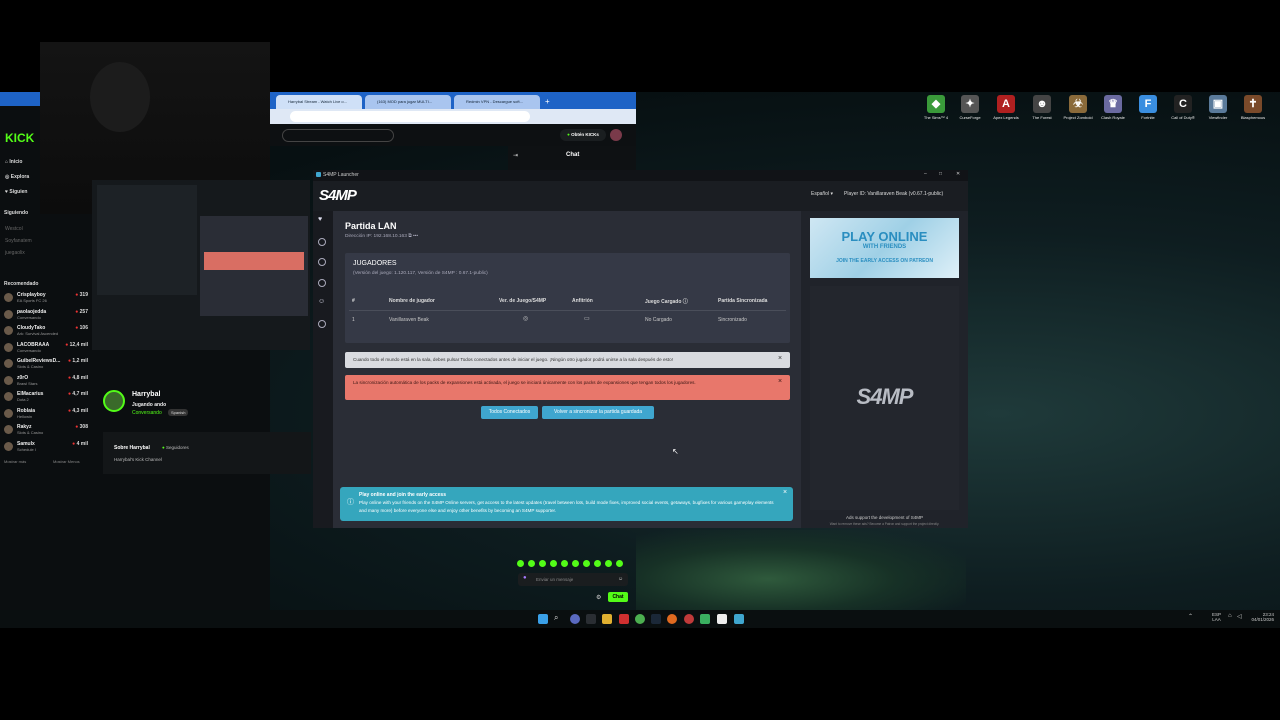 Image resolution: width=1280 pixels, height=720 pixels. Describe the element at coordinates (178, 412) in the screenshot. I see `stream-language-tag: Spanish` at that location.